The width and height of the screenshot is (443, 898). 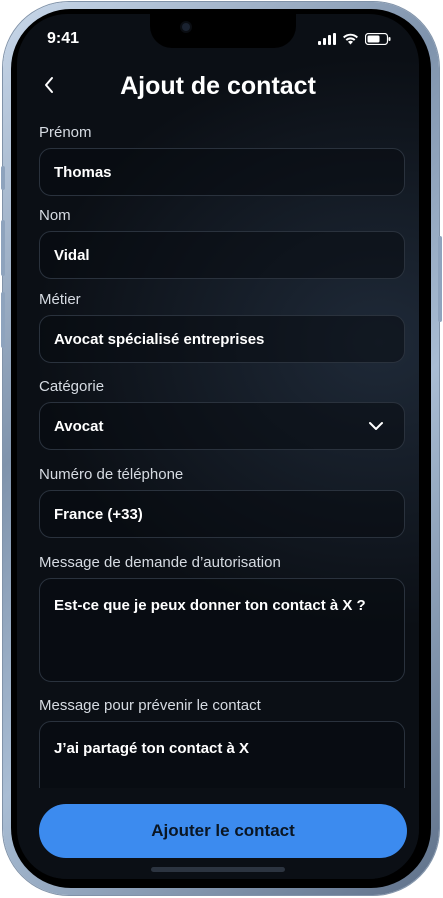 What do you see at coordinates (65, 132) in the screenshot?
I see `first-name-label: Prénom` at bounding box center [65, 132].